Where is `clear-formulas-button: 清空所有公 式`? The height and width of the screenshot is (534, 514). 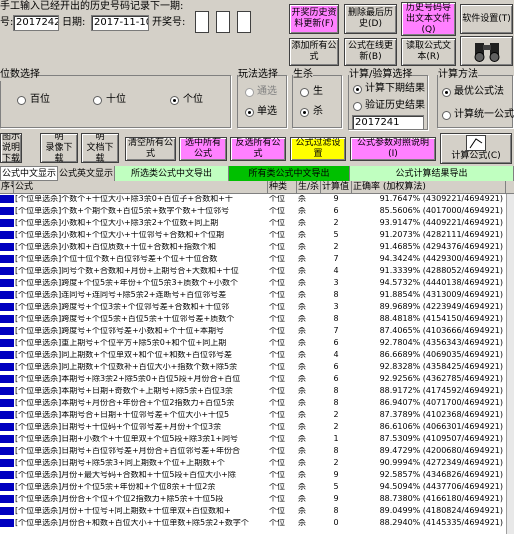 clear-formulas-button: 清空所有公 式 is located at coordinates (150, 149).